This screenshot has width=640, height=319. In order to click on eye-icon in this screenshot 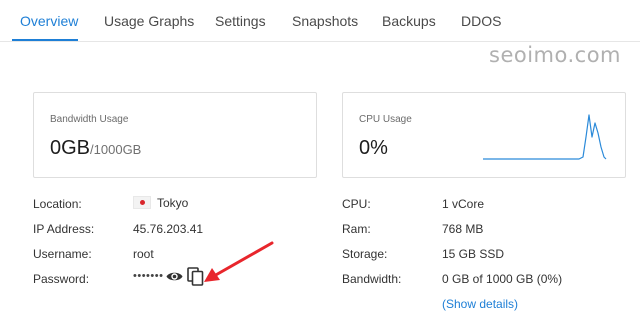, I will do `click(174, 276)`.